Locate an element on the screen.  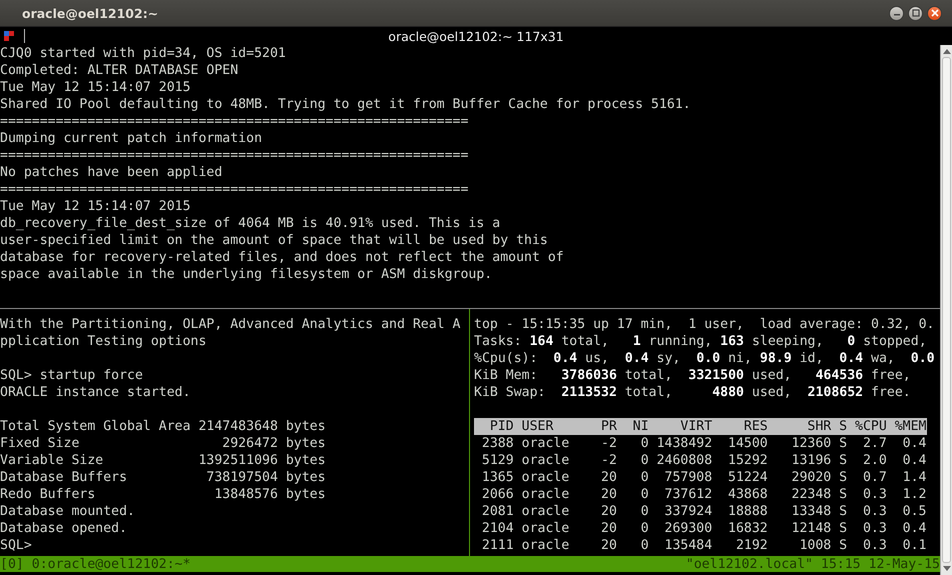
scroll-up-icon is located at coordinates (946, 51).